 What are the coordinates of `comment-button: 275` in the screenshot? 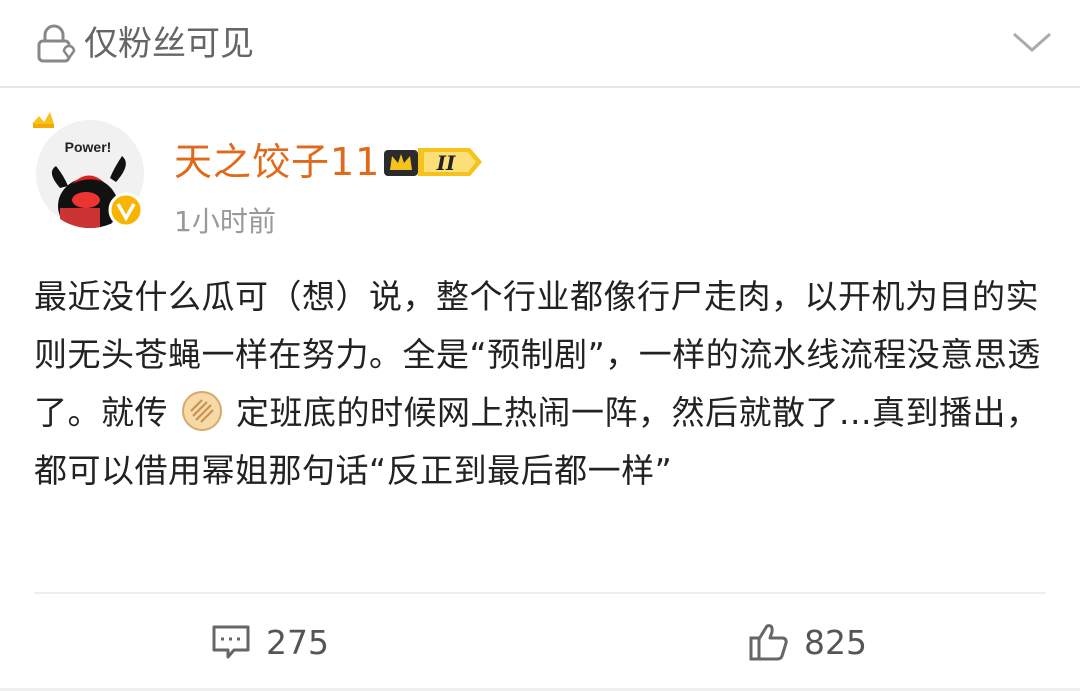 It's located at (269, 642).